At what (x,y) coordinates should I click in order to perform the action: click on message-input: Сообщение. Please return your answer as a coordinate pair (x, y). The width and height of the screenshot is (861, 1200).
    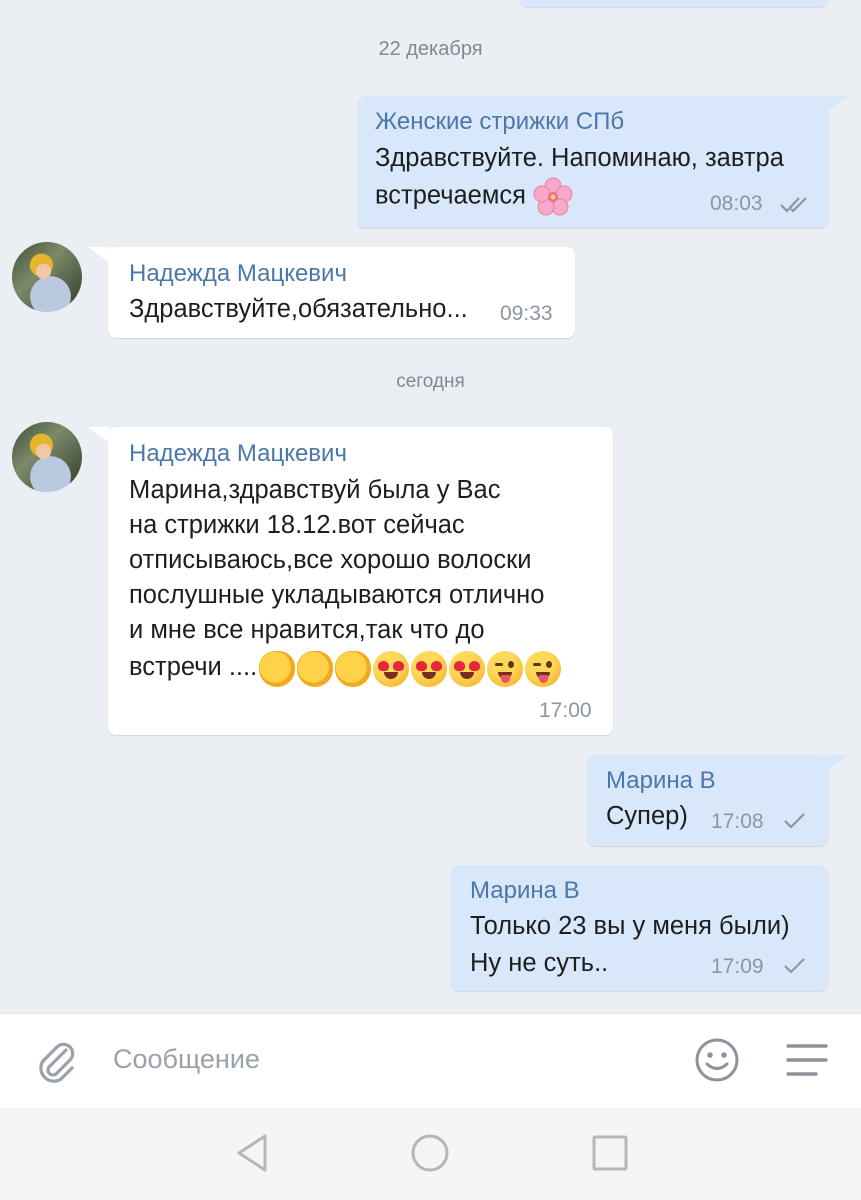
    Looking at the image, I should click on (186, 1059).